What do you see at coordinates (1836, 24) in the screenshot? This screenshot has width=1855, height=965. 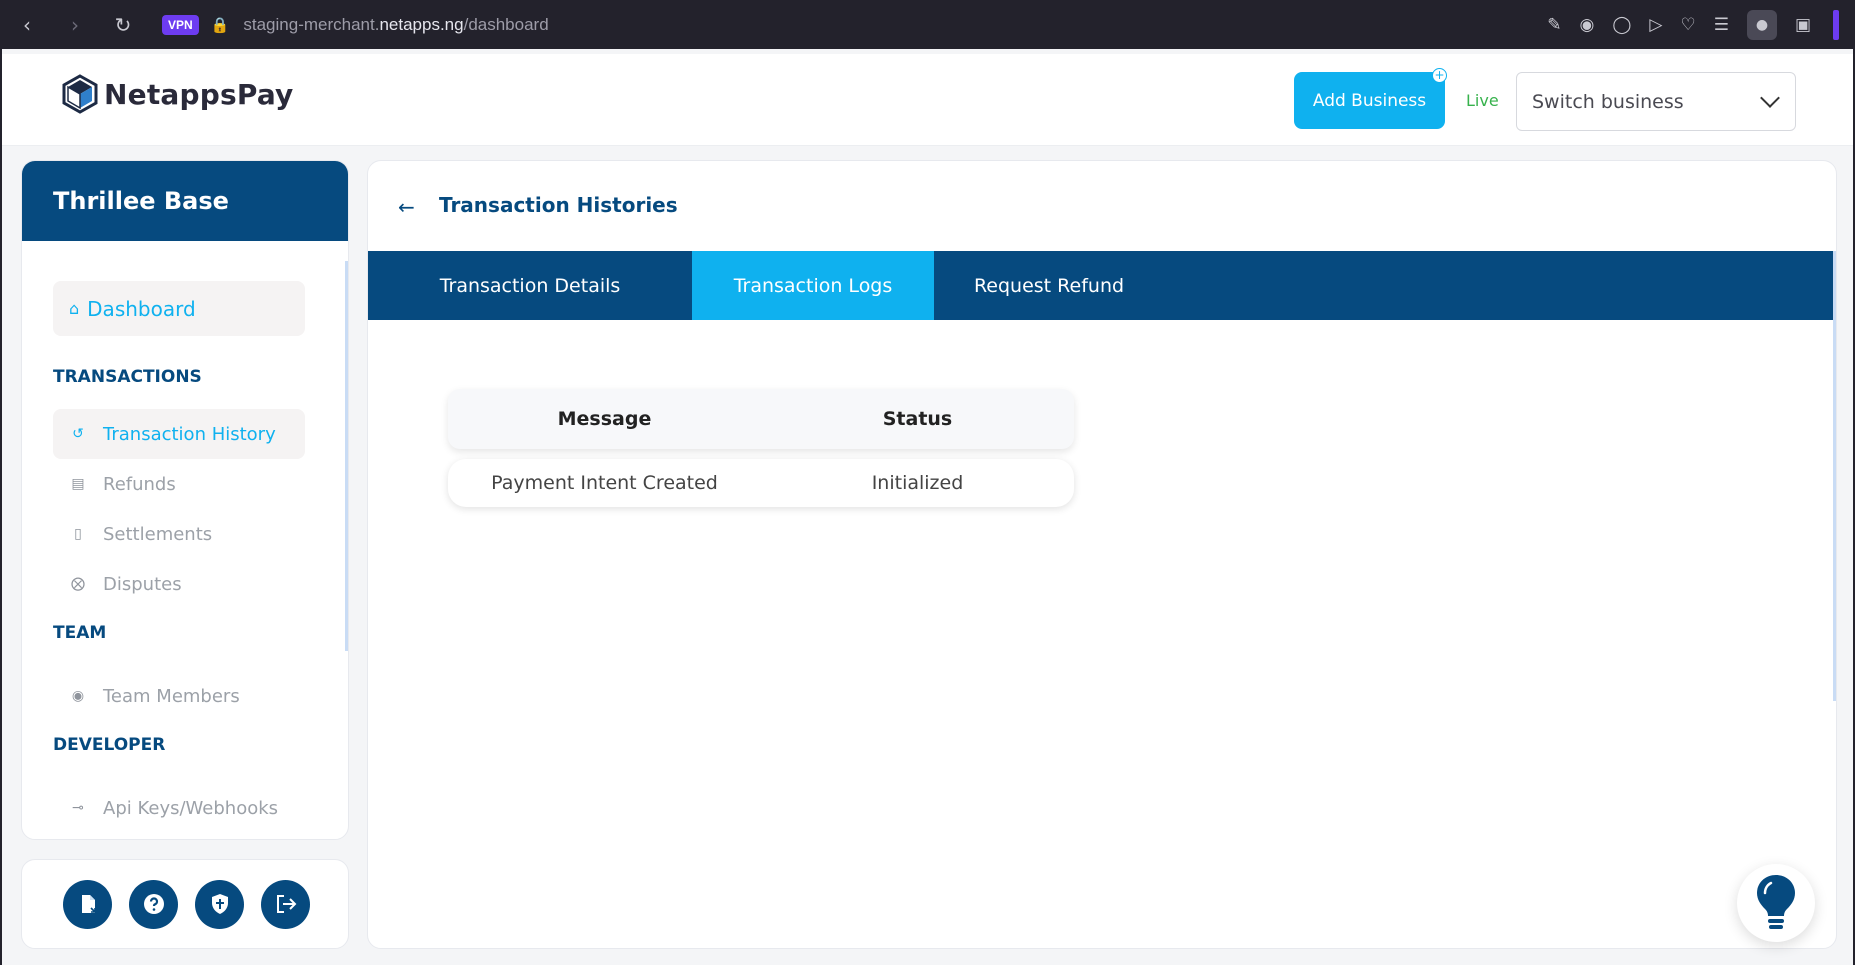 I see `sidebar-indicator` at bounding box center [1836, 24].